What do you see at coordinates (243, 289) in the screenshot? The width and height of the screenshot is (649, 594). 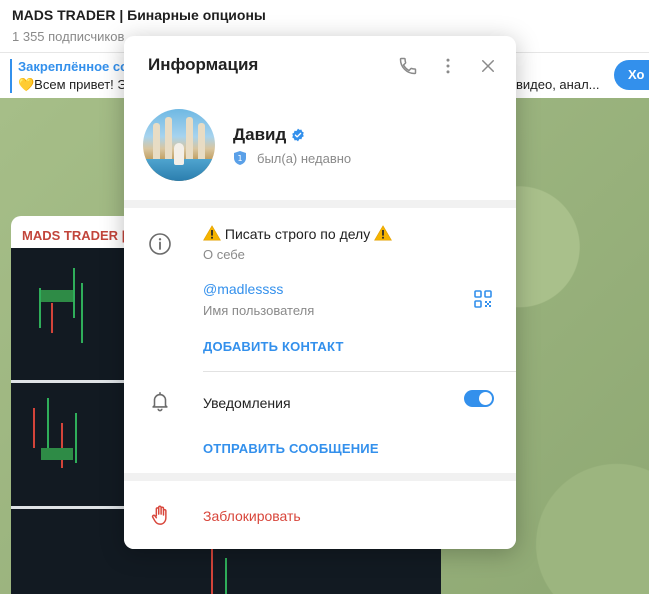 I see `username-link: @madlessss` at bounding box center [243, 289].